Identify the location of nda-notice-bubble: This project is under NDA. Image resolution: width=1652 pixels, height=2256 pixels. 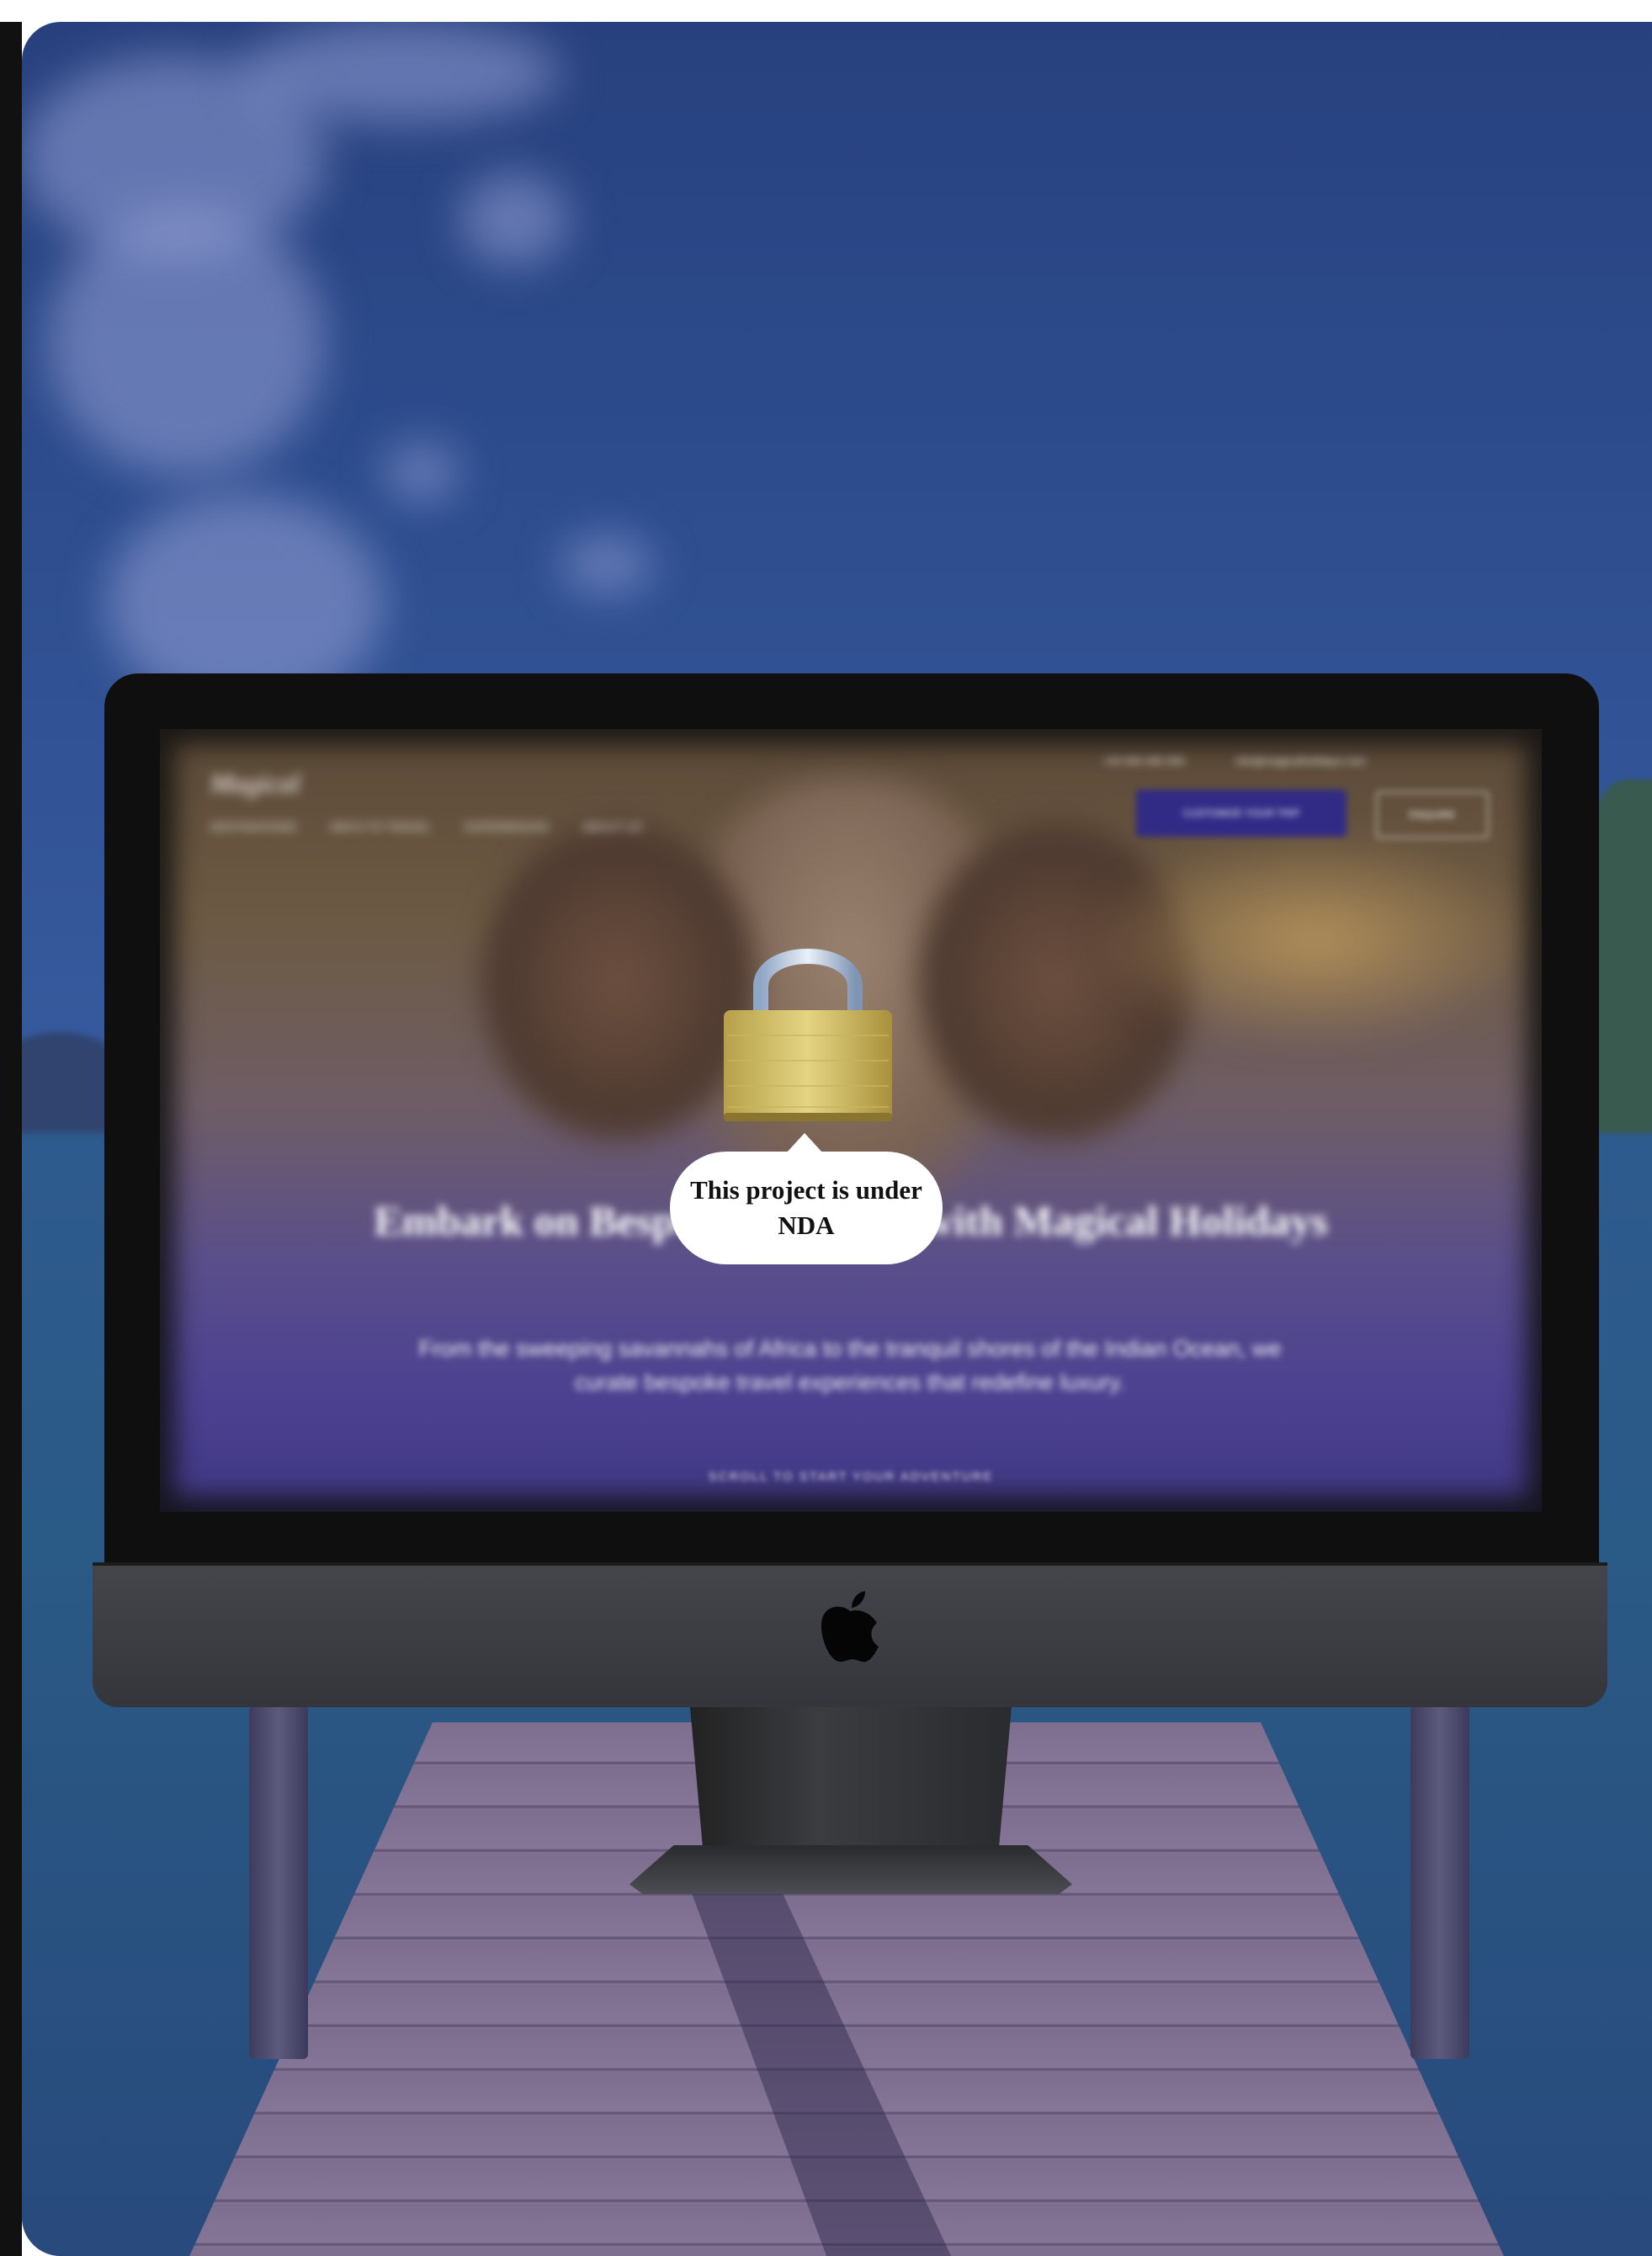
(806, 1198).